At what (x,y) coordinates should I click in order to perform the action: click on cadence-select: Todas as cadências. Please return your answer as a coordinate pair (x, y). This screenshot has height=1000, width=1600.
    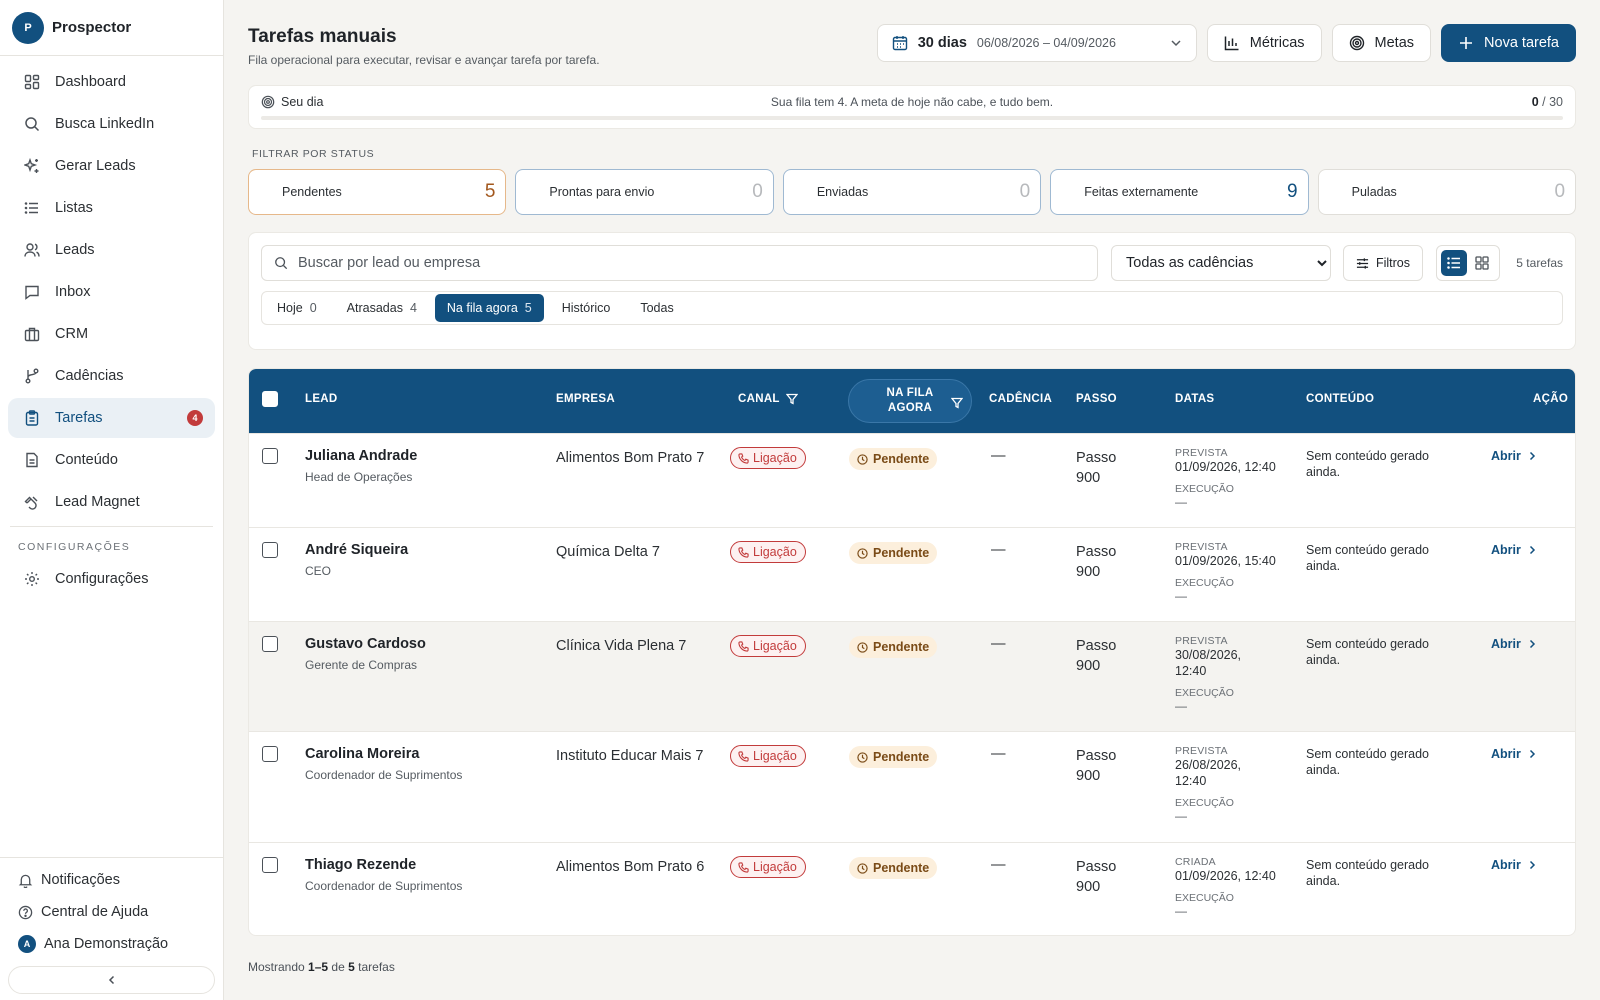
    Looking at the image, I should click on (1221, 263).